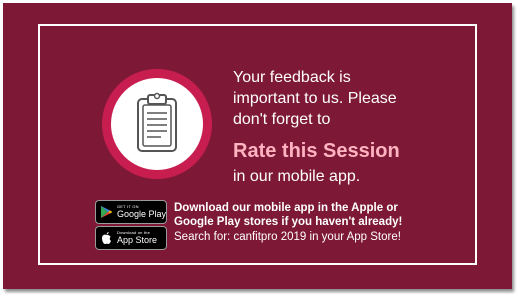 The height and width of the screenshot is (294, 517). I want to click on google-play-button: GET IT ON Google Play, so click(131, 212).